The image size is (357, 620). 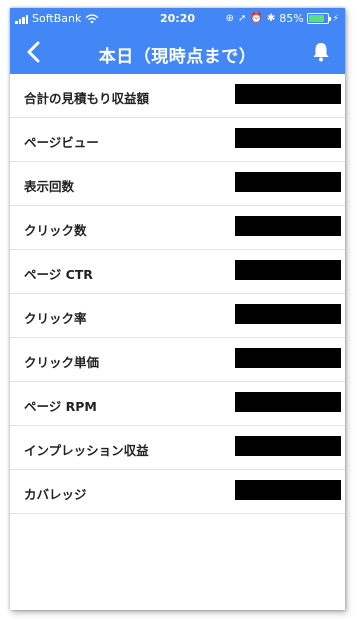 What do you see at coordinates (321, 52) in the screenshot?
I see `bell-icon` at bounding box center [321, 52].